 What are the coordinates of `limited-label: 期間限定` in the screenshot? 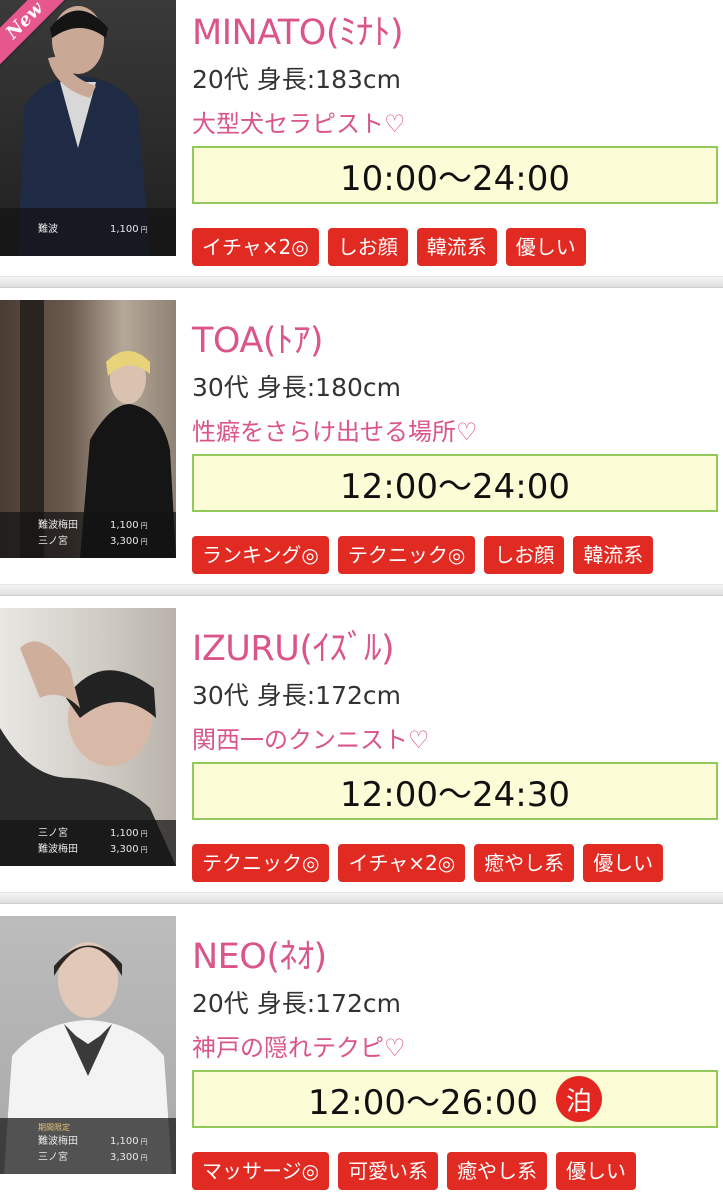 It's located at (54, 1127).